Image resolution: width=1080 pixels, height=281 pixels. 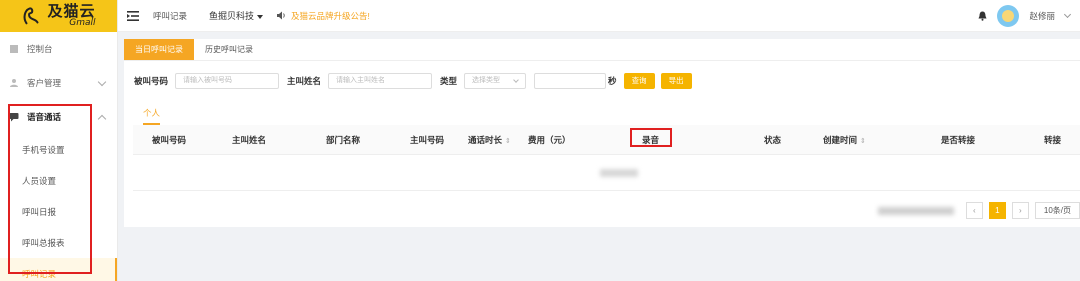 I want to click on col-is-transferred: 是否转接, so click(x=958, y=140).